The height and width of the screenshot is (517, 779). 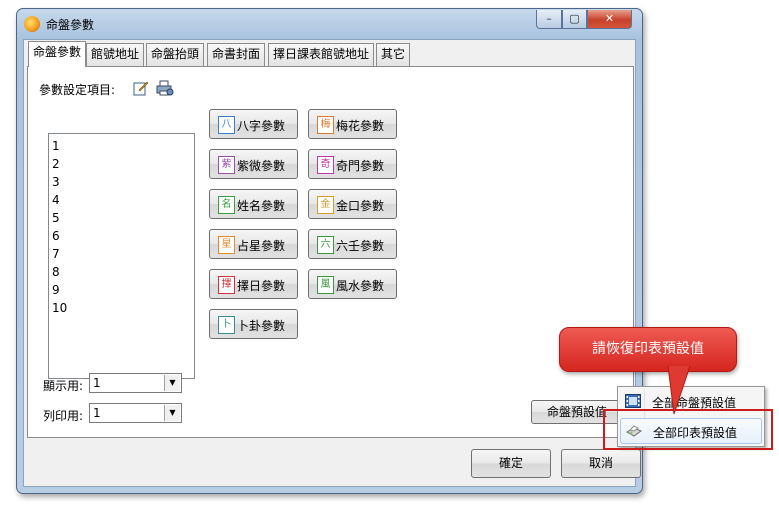 I want to click on list-item: 8, so click(x=121, y=272).